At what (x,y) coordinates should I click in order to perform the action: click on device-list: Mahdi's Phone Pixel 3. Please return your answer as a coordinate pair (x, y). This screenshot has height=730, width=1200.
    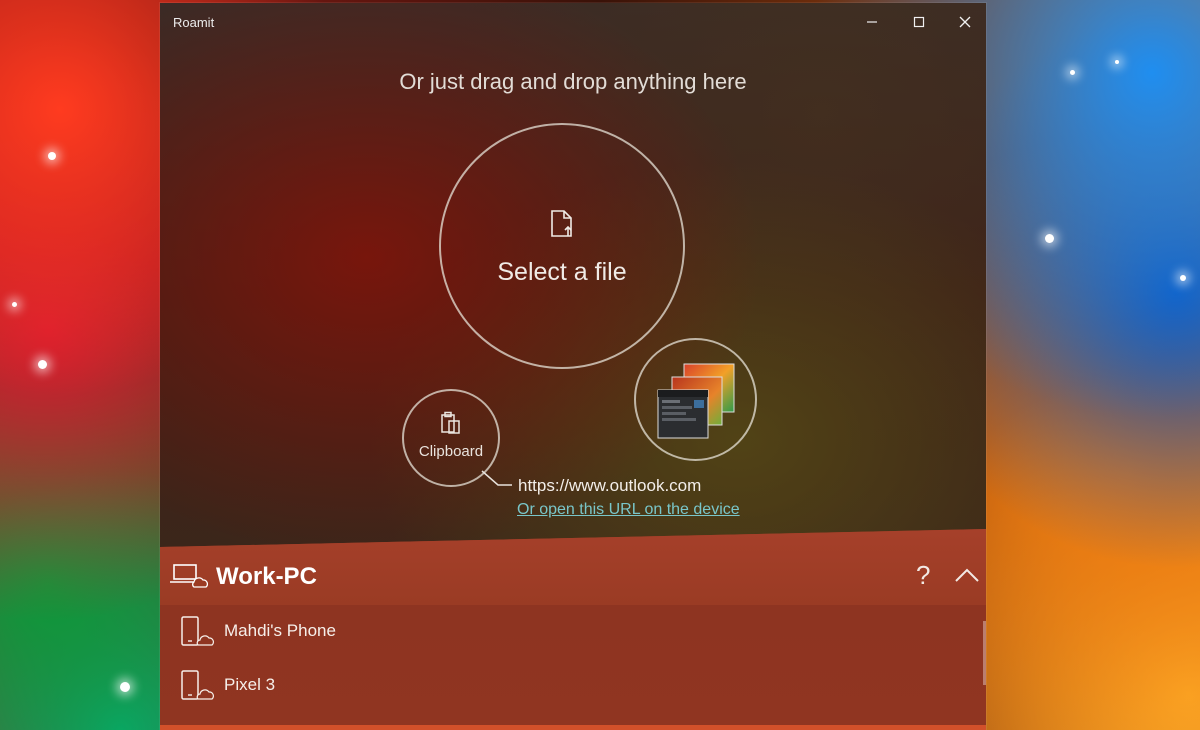
    Looking at the image, I should click on (573, 667).